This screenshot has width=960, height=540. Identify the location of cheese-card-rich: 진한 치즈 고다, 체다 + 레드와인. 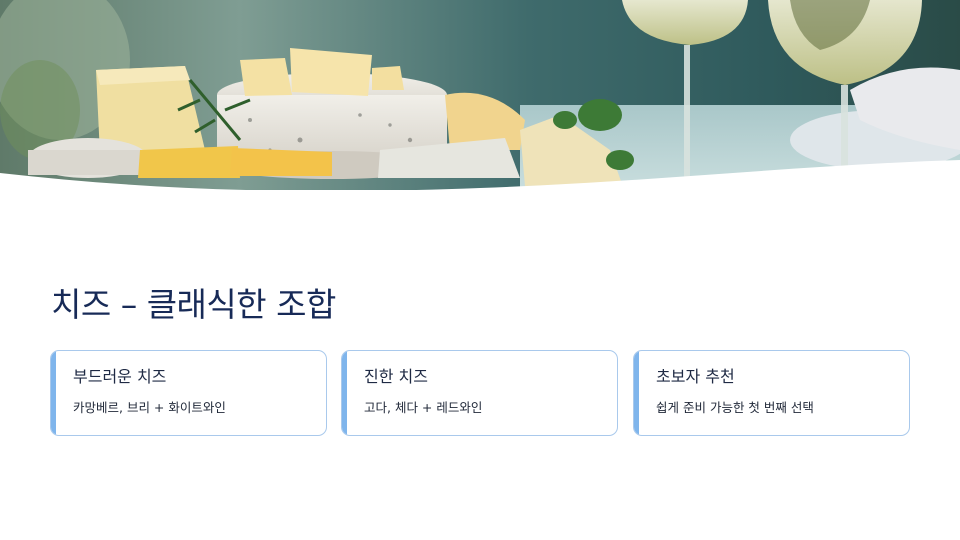
(479, 393).